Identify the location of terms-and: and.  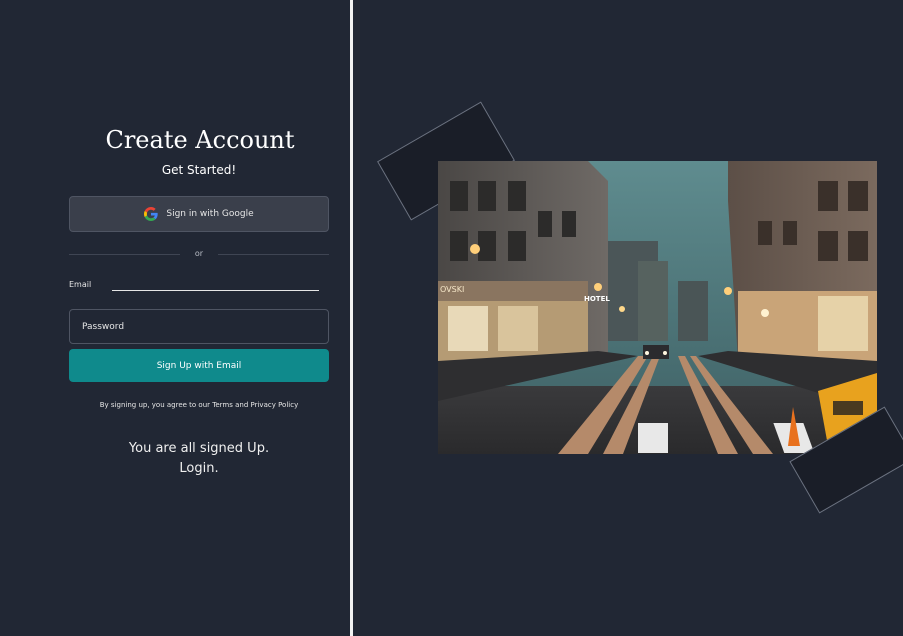
(242, 405).